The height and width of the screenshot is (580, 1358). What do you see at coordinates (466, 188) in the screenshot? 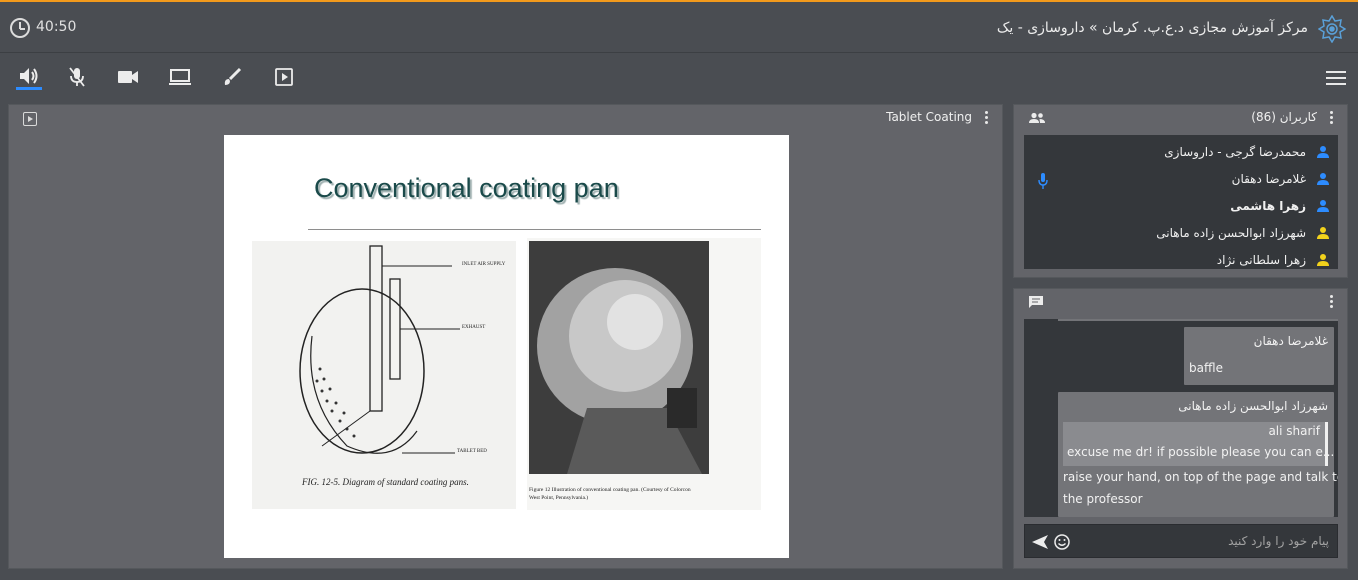
I see `slide-title: Conventional coating pan` at bounding box center [466, 188].